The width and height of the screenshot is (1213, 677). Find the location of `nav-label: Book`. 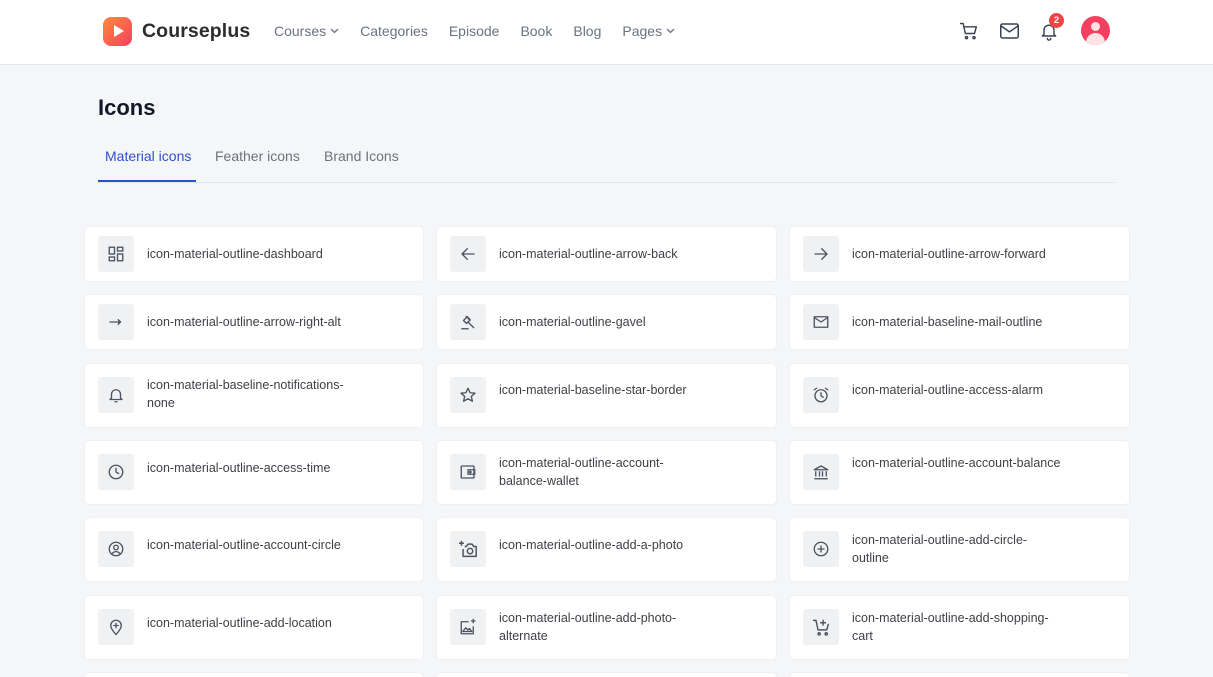

nav-label: Book is located at coordinates (536, 31).